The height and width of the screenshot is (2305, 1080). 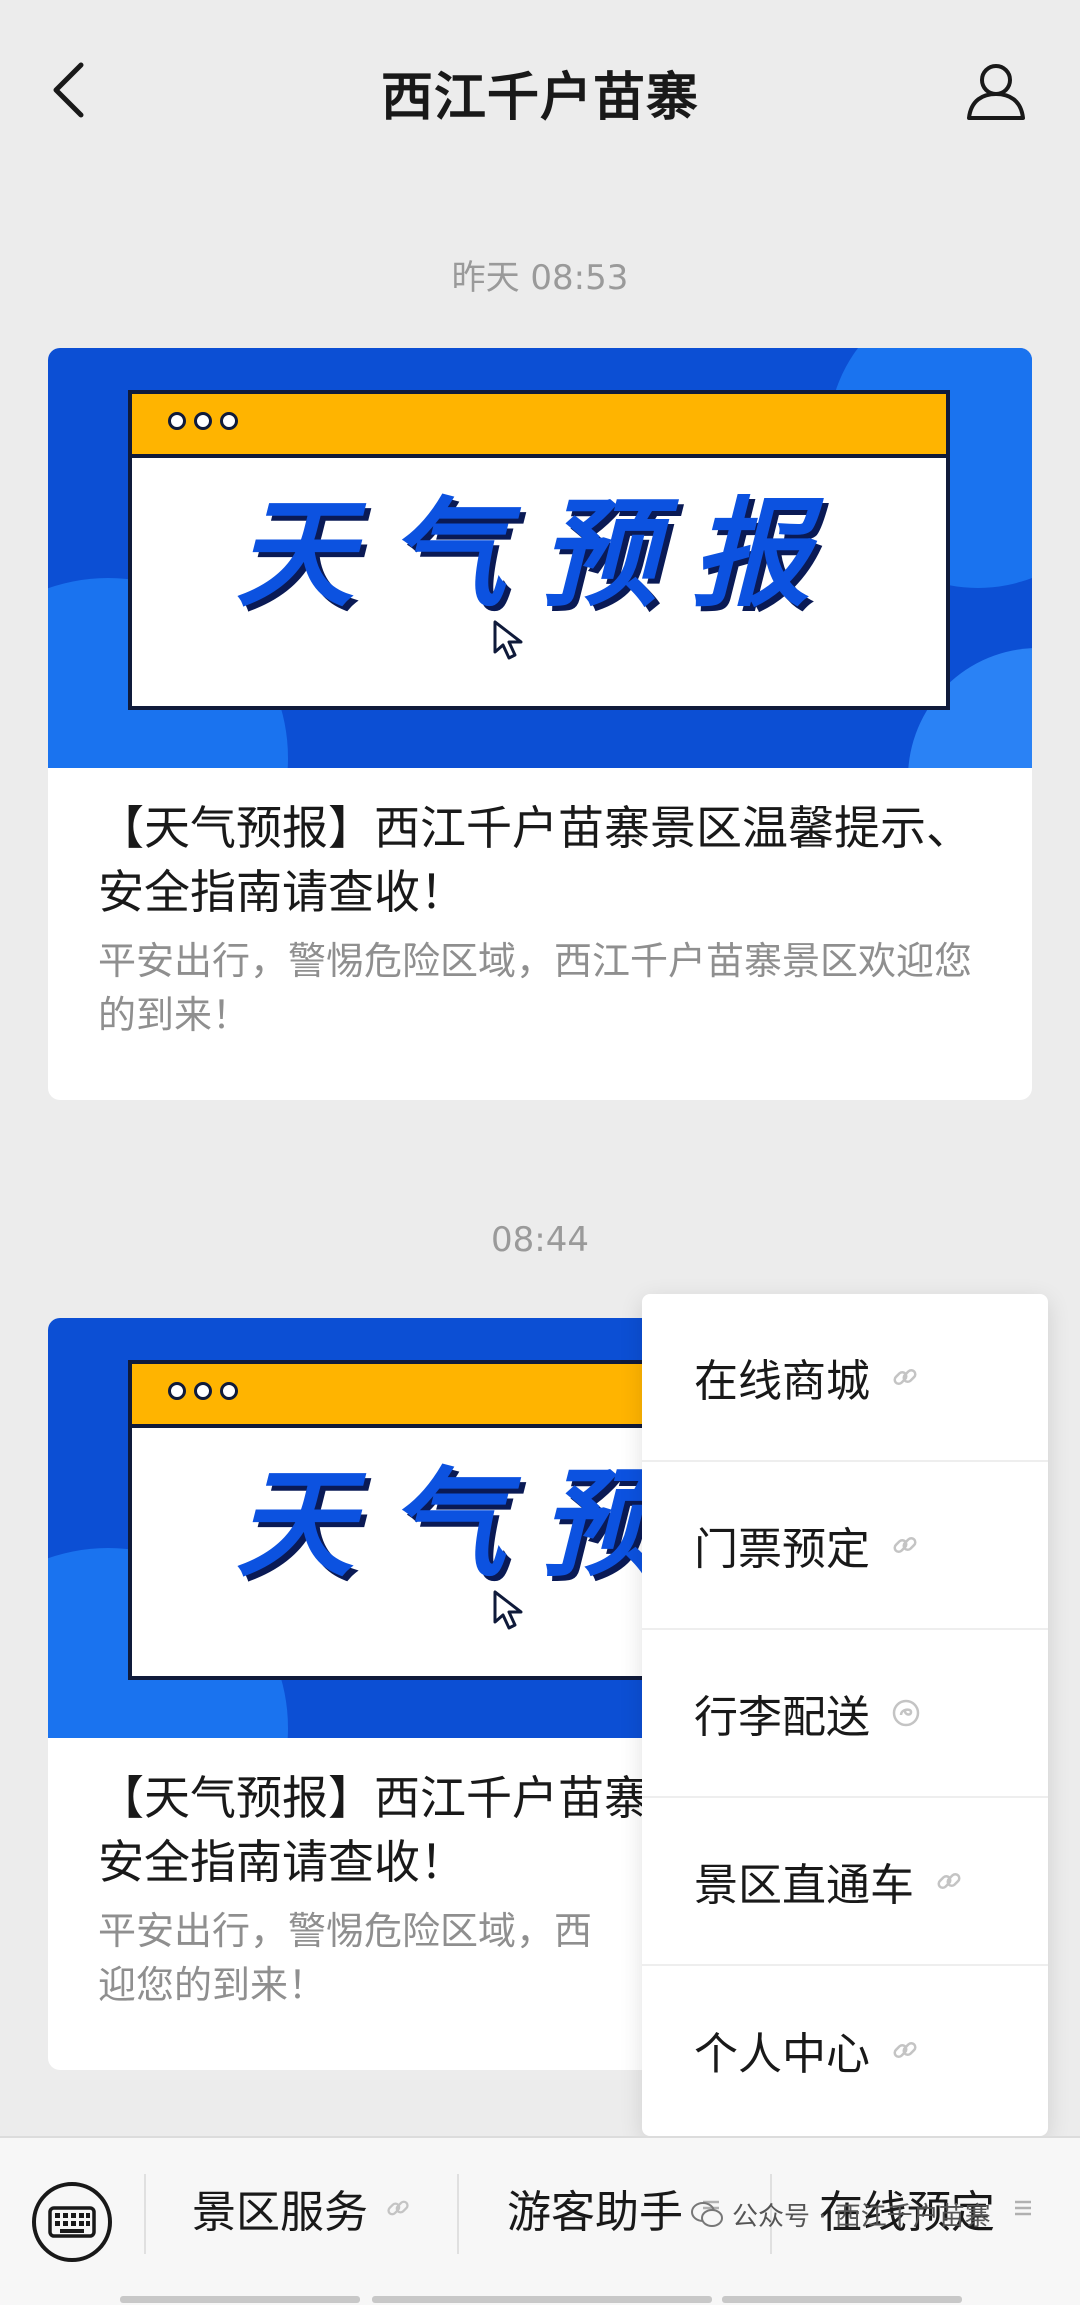 I want to click on watermark: 公众号 · 西江千户苗寨, so click(x=840, y=2214).